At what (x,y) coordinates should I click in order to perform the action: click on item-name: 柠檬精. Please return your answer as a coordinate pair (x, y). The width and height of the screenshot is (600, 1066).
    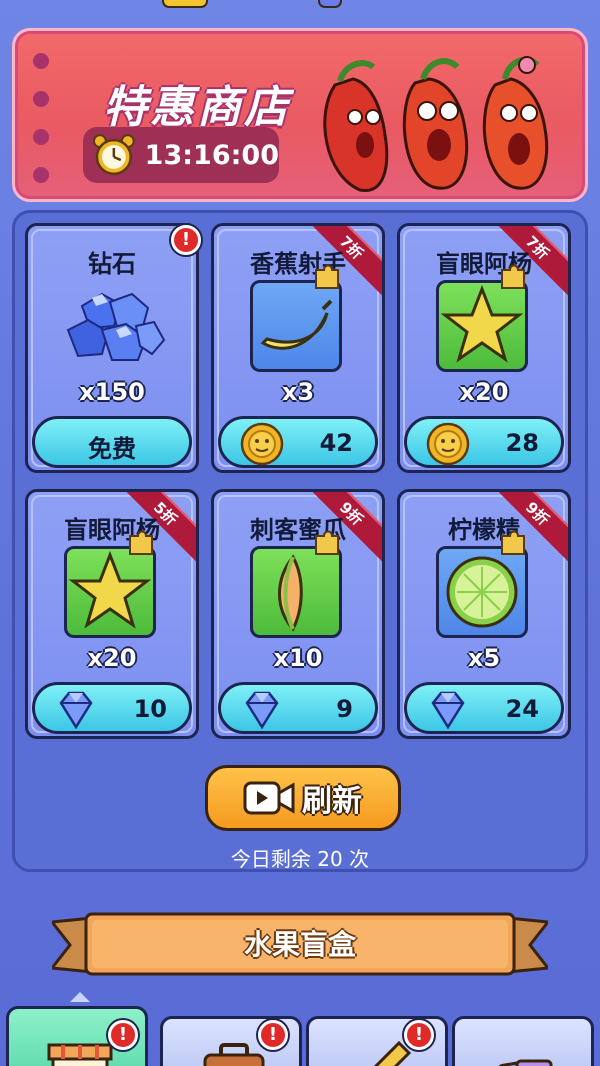
    Looking at the image, I should click on (484, 530).